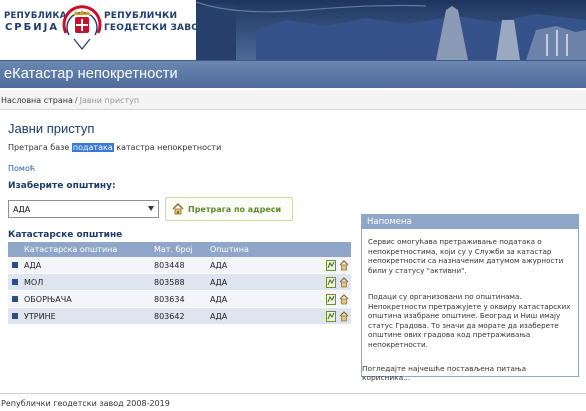 This screenshot has width=586, height=411. What do you see at coordinates (92, 147) in the screenshot?
I see `subtitle-selected-text: података` at bounding box center [92, 147].